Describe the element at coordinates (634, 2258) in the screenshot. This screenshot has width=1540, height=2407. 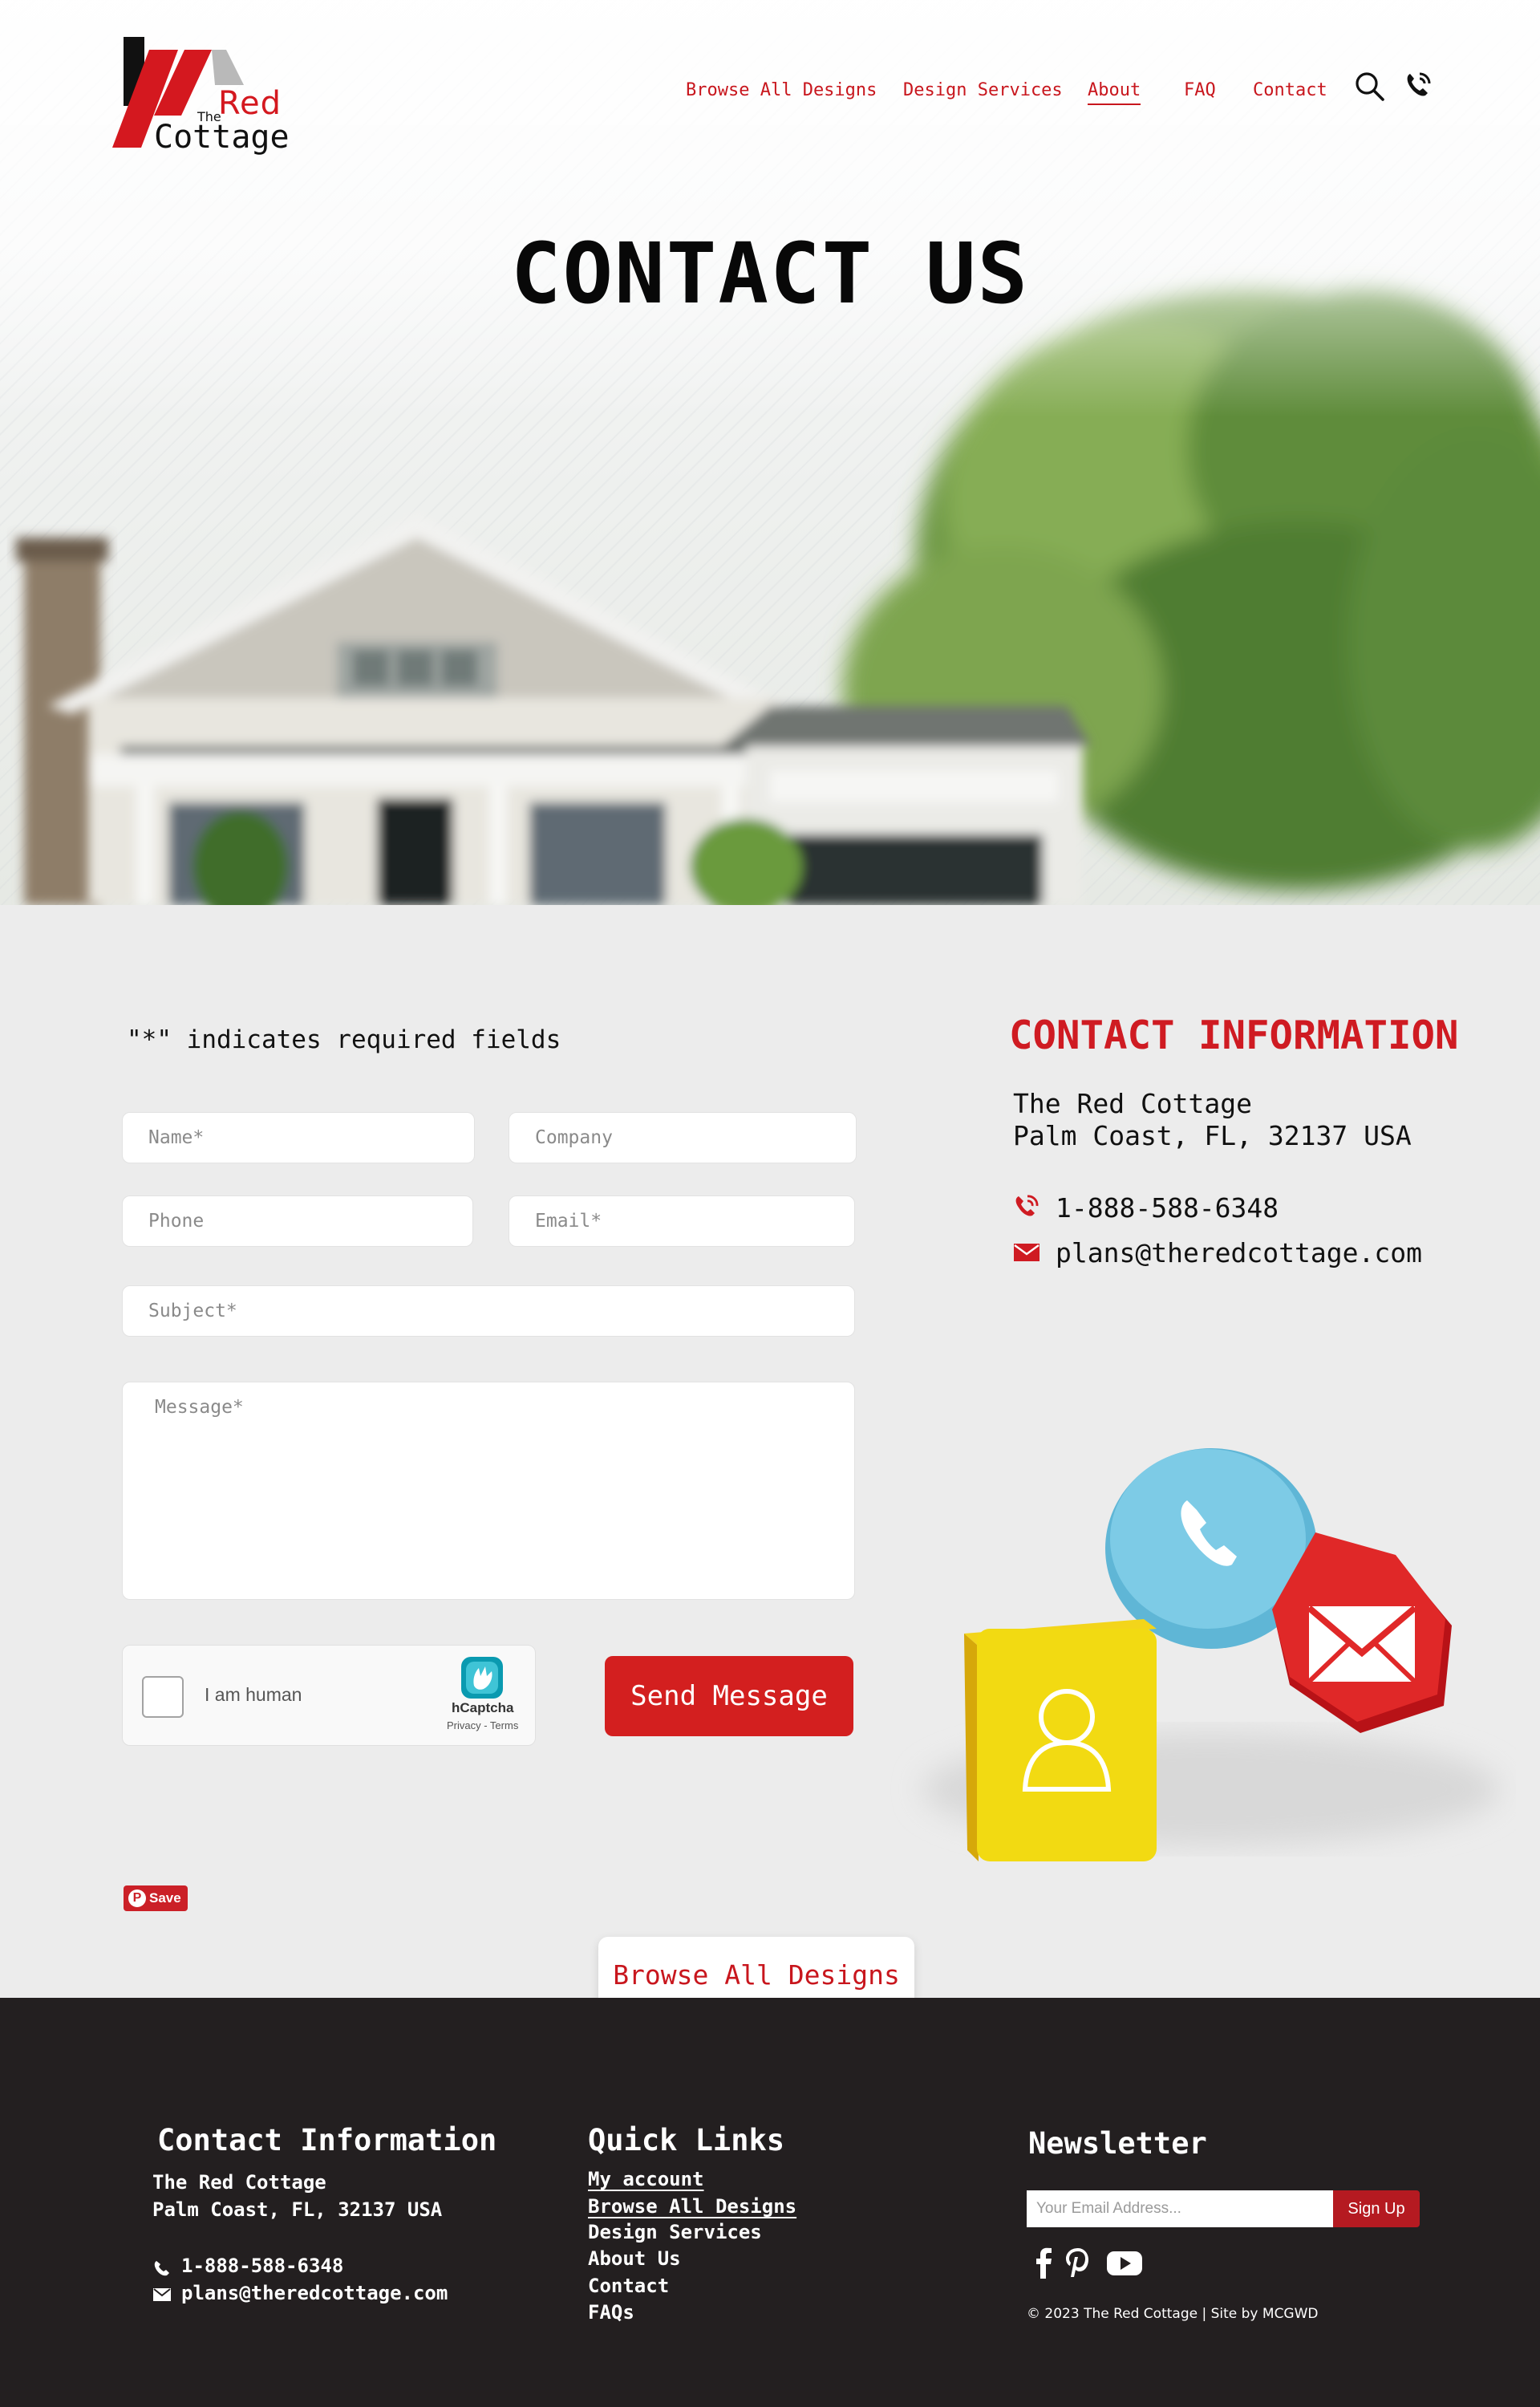
I see `footer-link-about-us: About Us` at that location.